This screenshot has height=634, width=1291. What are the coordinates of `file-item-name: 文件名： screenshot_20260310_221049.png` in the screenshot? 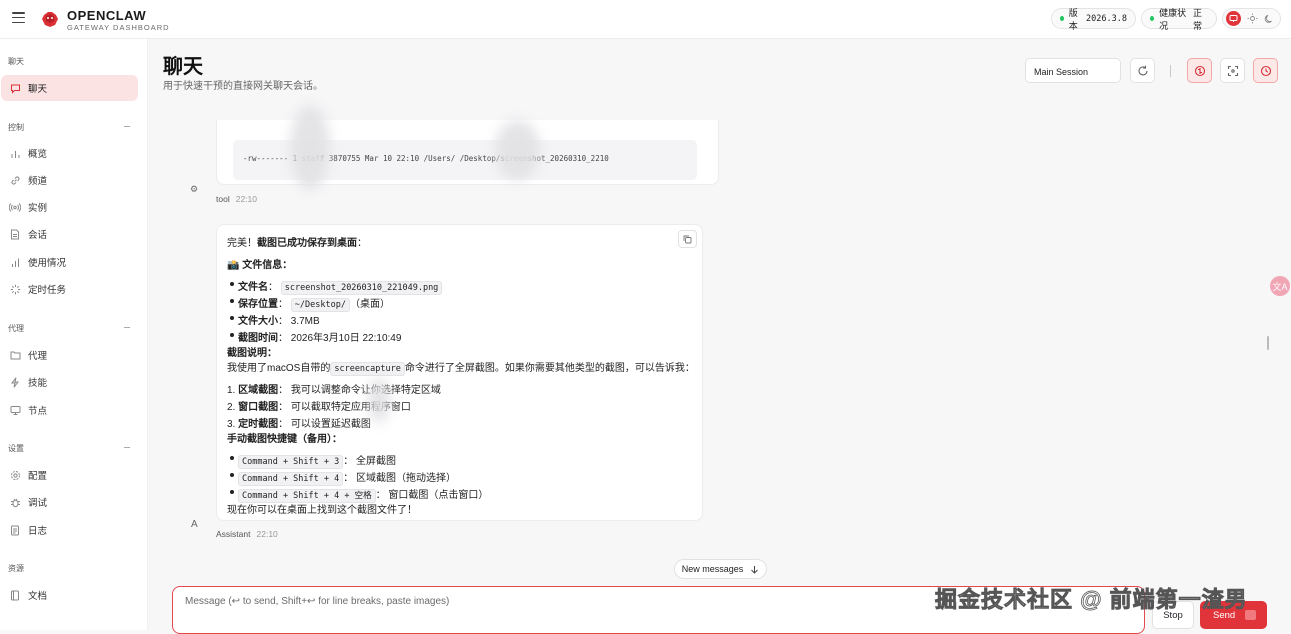 It's located at (340, 286).